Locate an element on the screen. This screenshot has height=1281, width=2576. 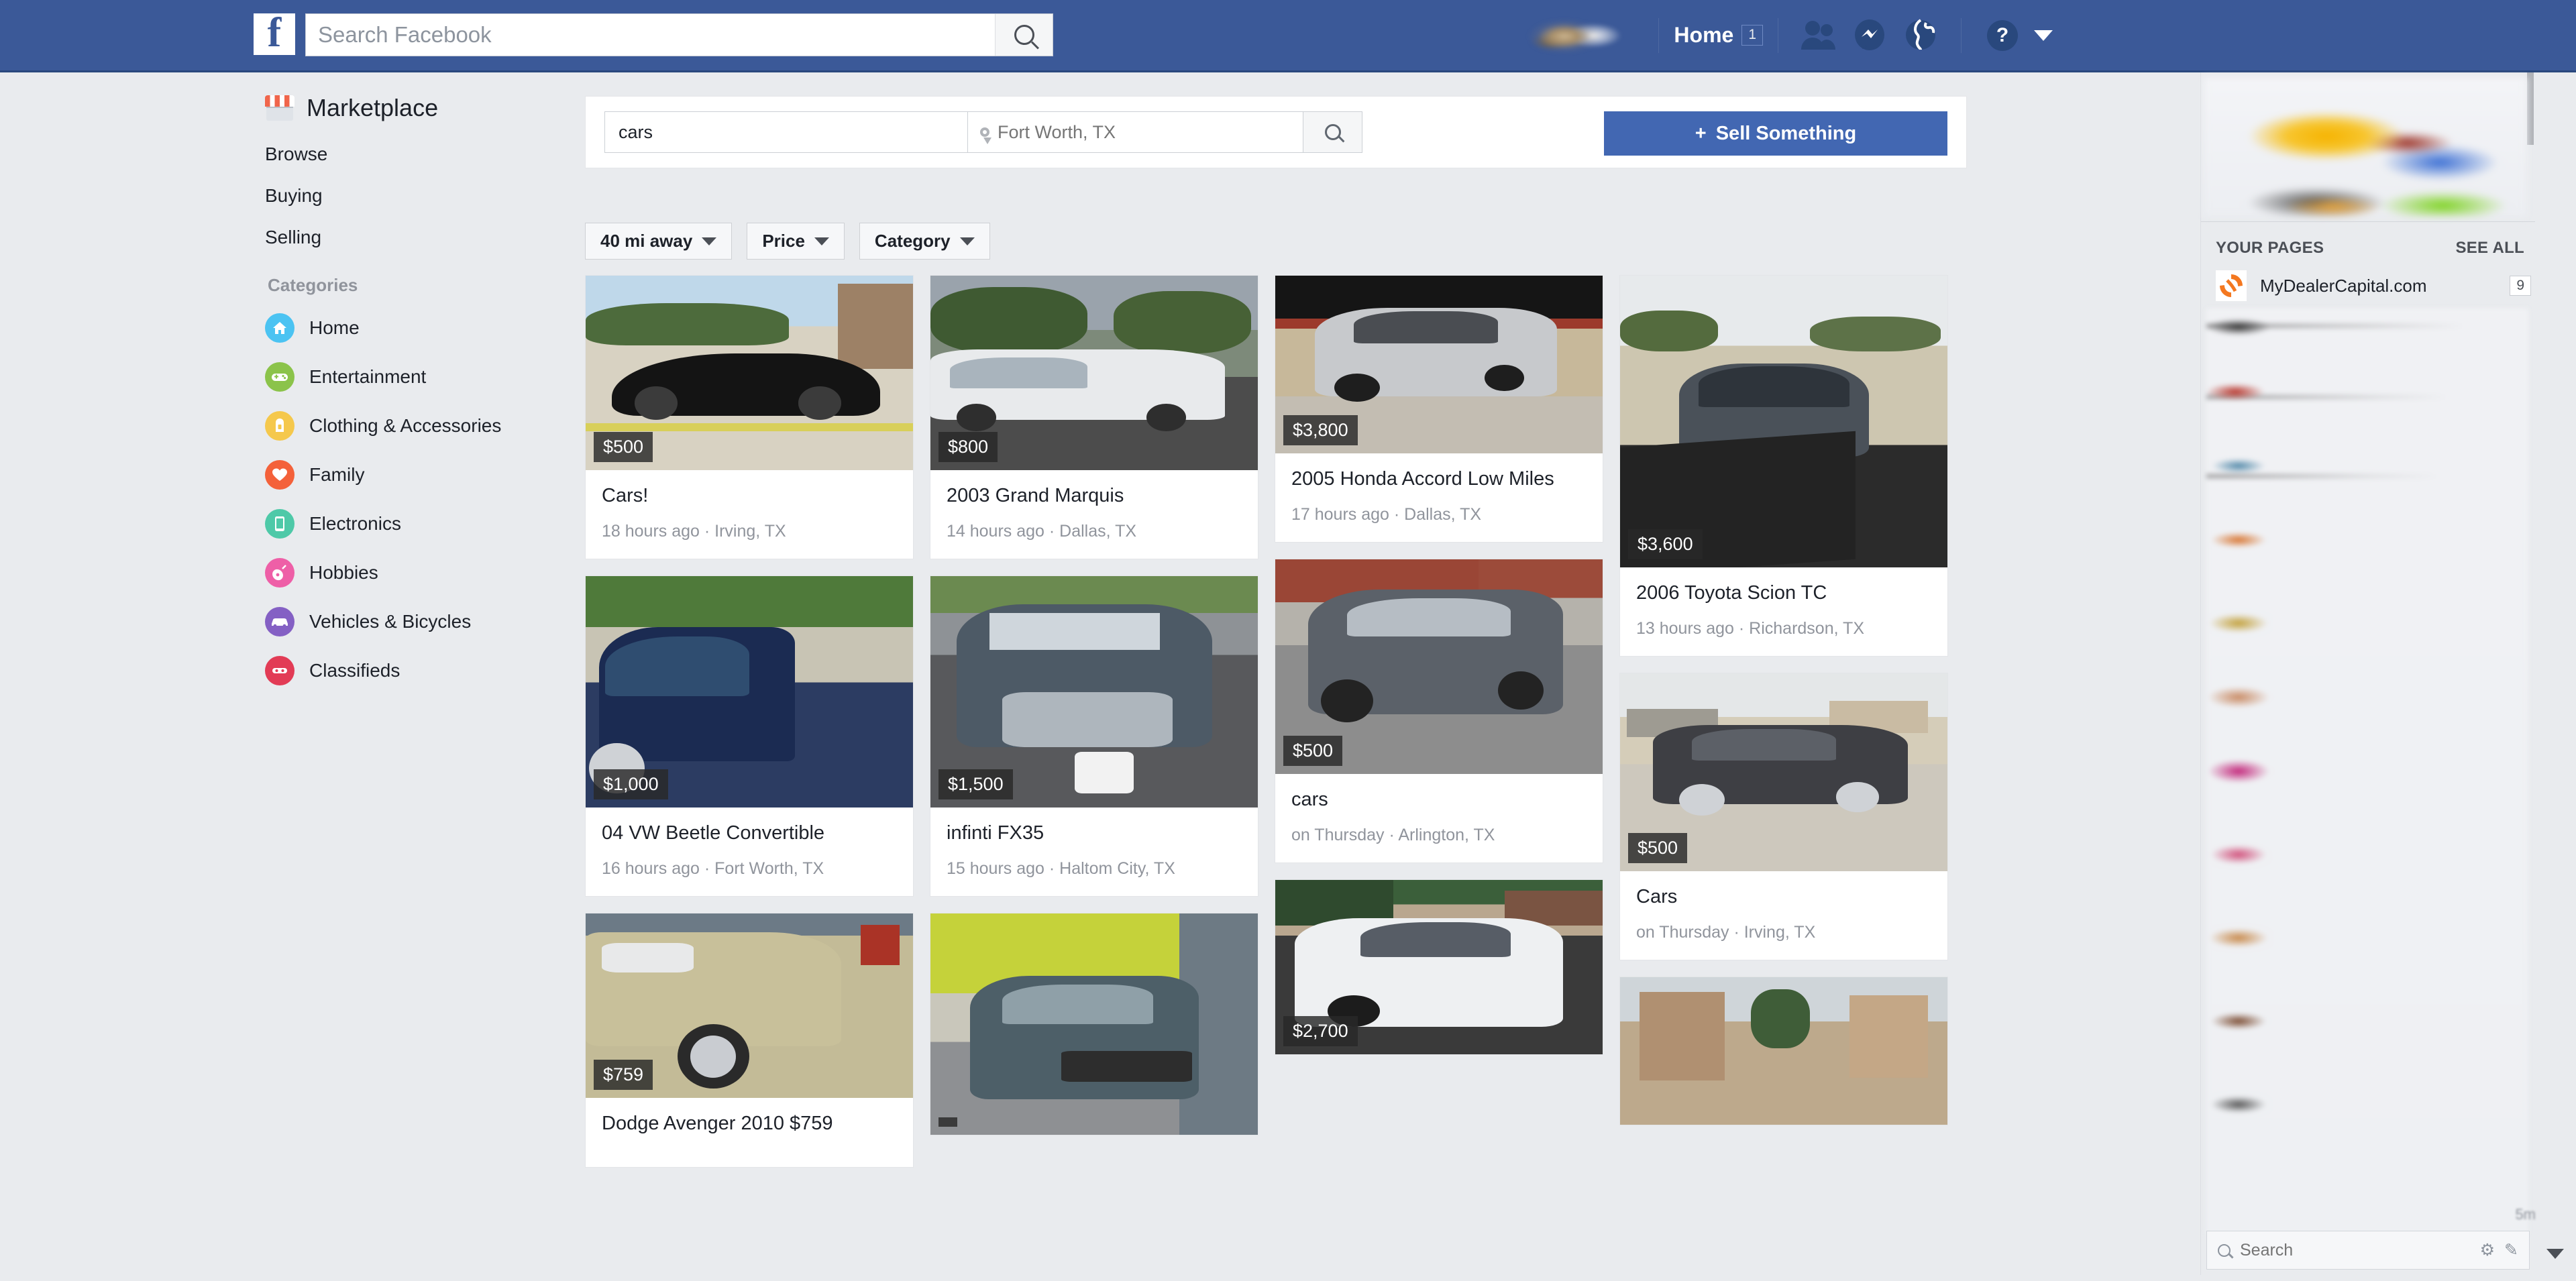
sidebar-item-classifieds: Classifieds is located at coordinates (412, 670).